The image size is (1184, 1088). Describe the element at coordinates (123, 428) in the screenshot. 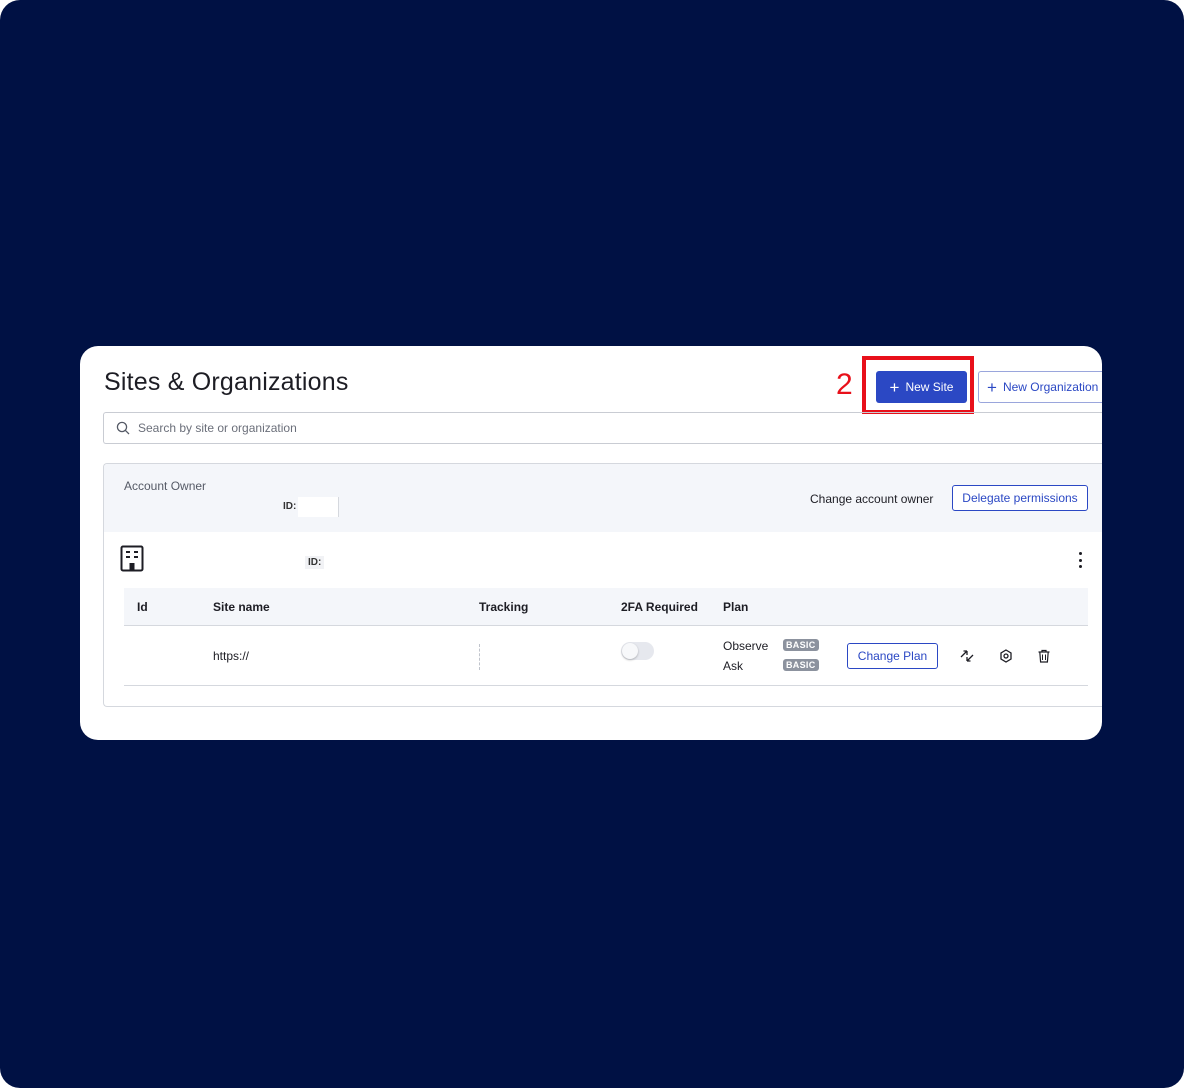

I see `search-icon` at that location.